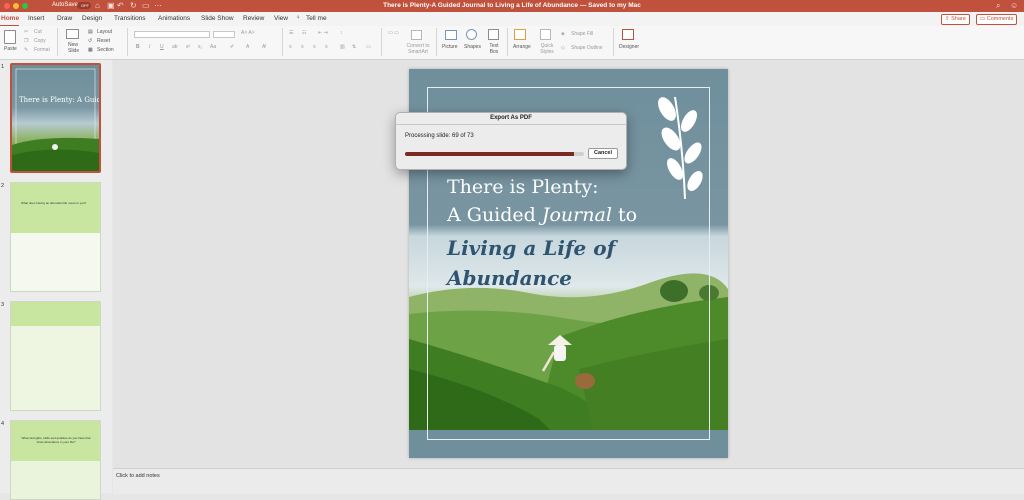 The width and height of the screenshot is (1024, 500). I want to click on slide-number: 4, so click(3, 424).